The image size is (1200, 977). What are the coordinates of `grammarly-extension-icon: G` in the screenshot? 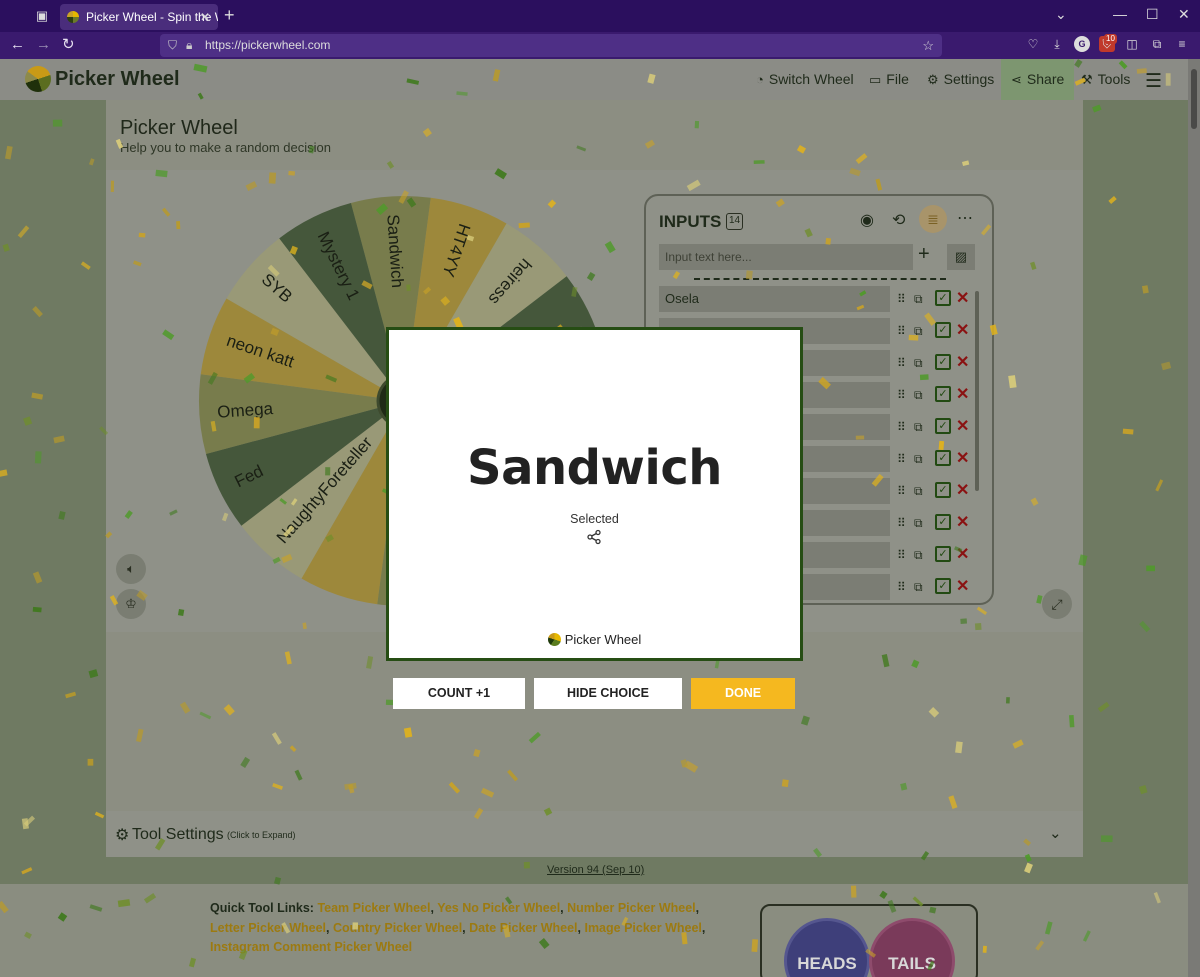 It's located at (1082, 44).